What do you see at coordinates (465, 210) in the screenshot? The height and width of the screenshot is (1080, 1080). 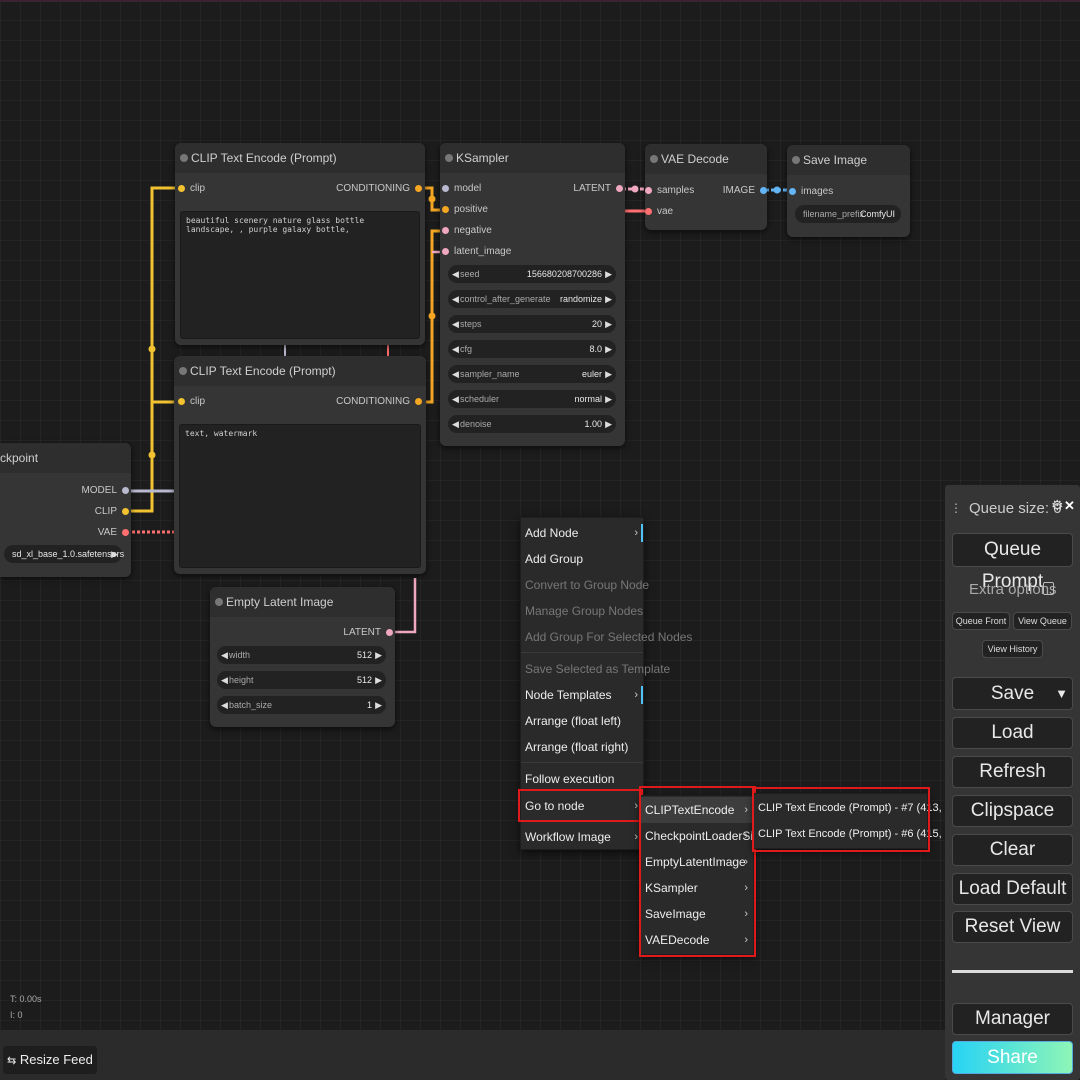 I see `positive-input-slot: positive` at bounding box center [465, 210].